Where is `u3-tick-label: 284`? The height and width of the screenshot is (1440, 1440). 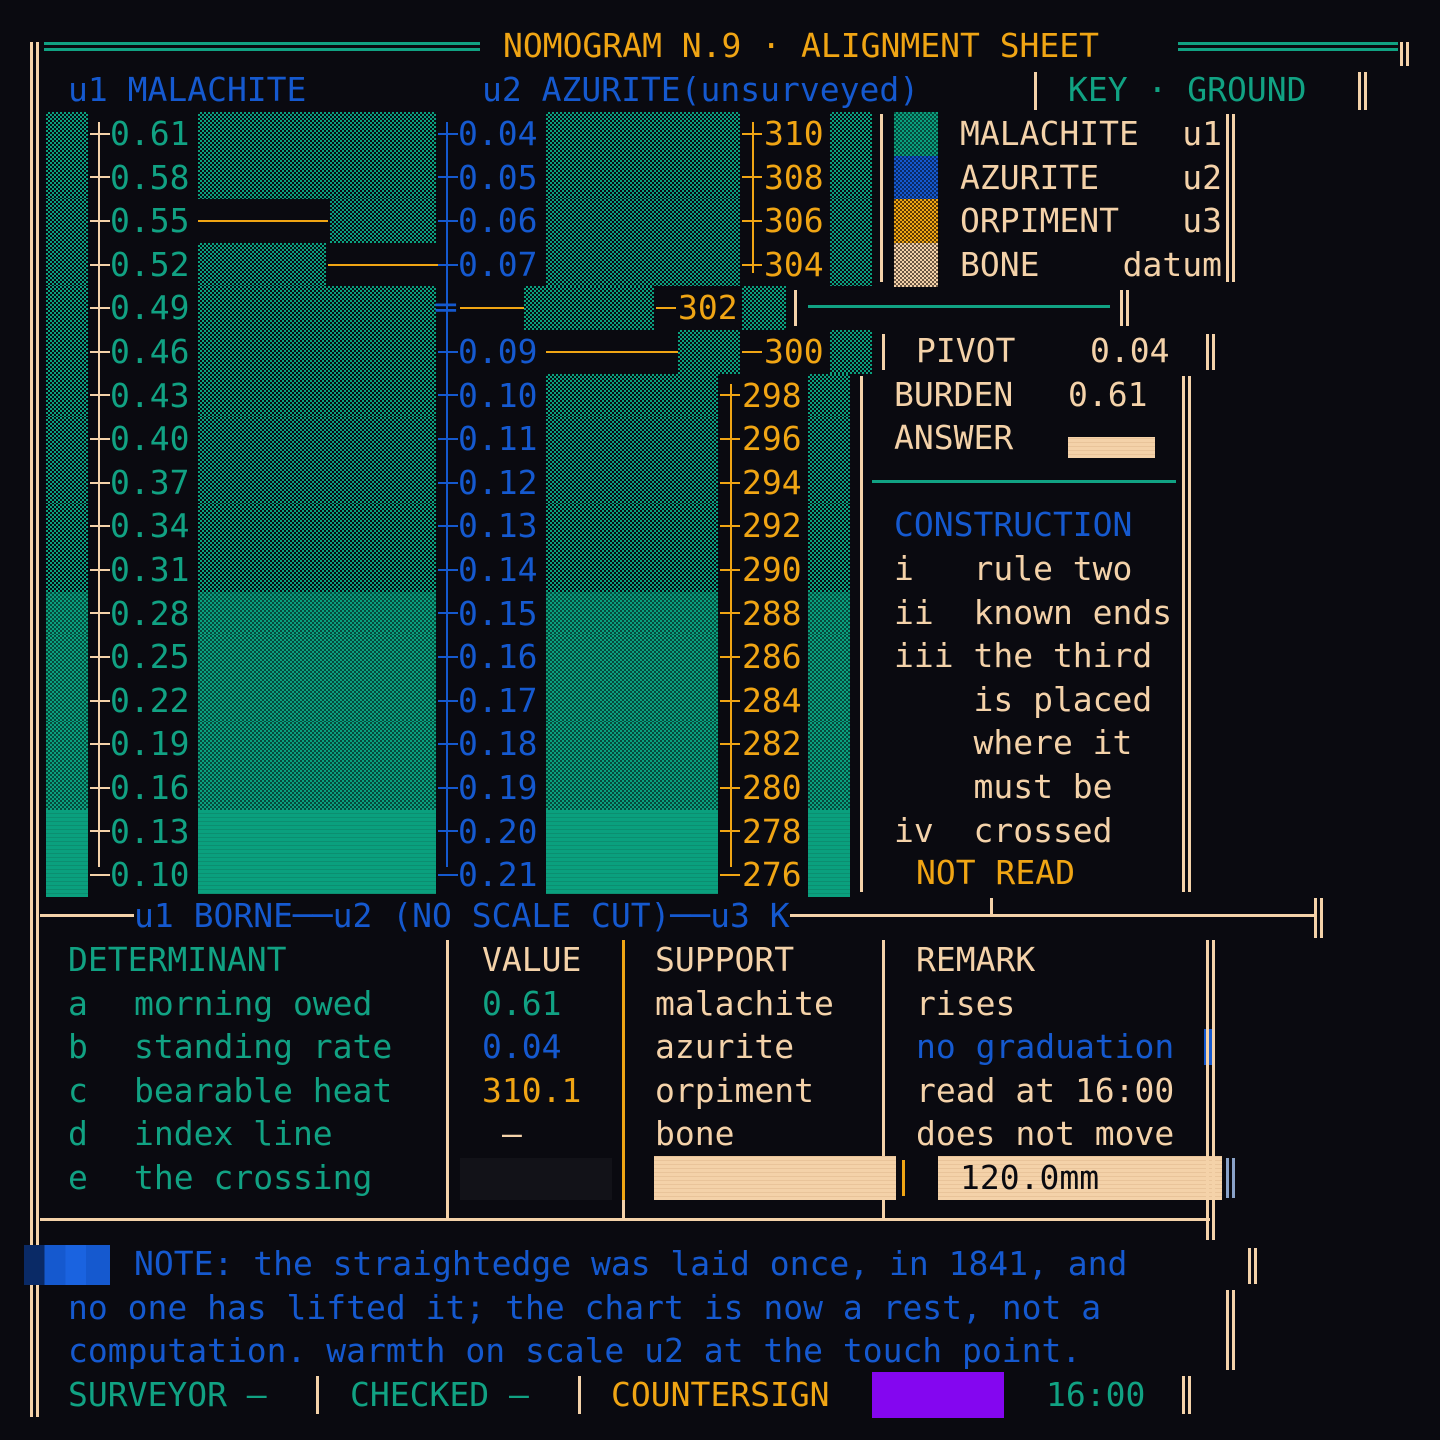
u3-tick-label: 284 is located at coordinates (772, 700).